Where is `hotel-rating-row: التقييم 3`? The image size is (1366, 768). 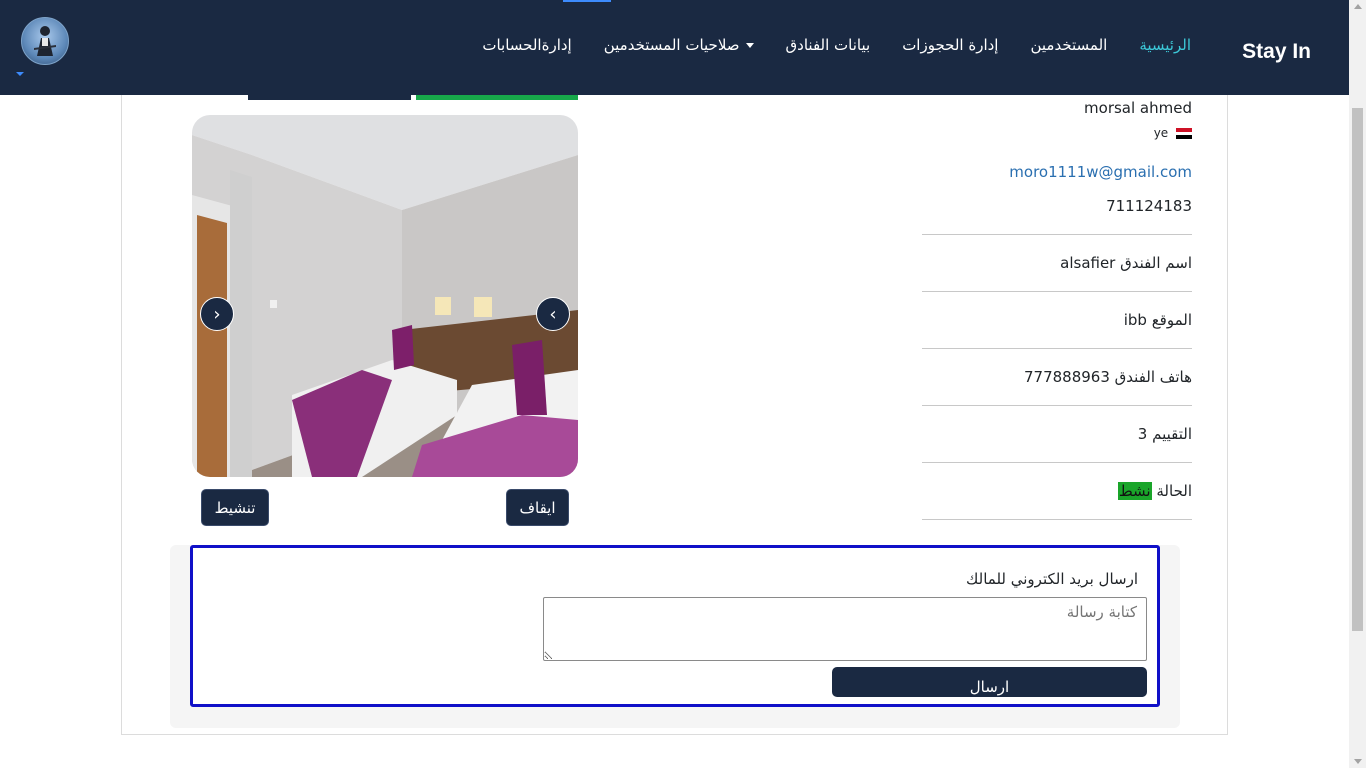
hotel-rating-row: التقييم 3 is located at coordinates (1165, 434).